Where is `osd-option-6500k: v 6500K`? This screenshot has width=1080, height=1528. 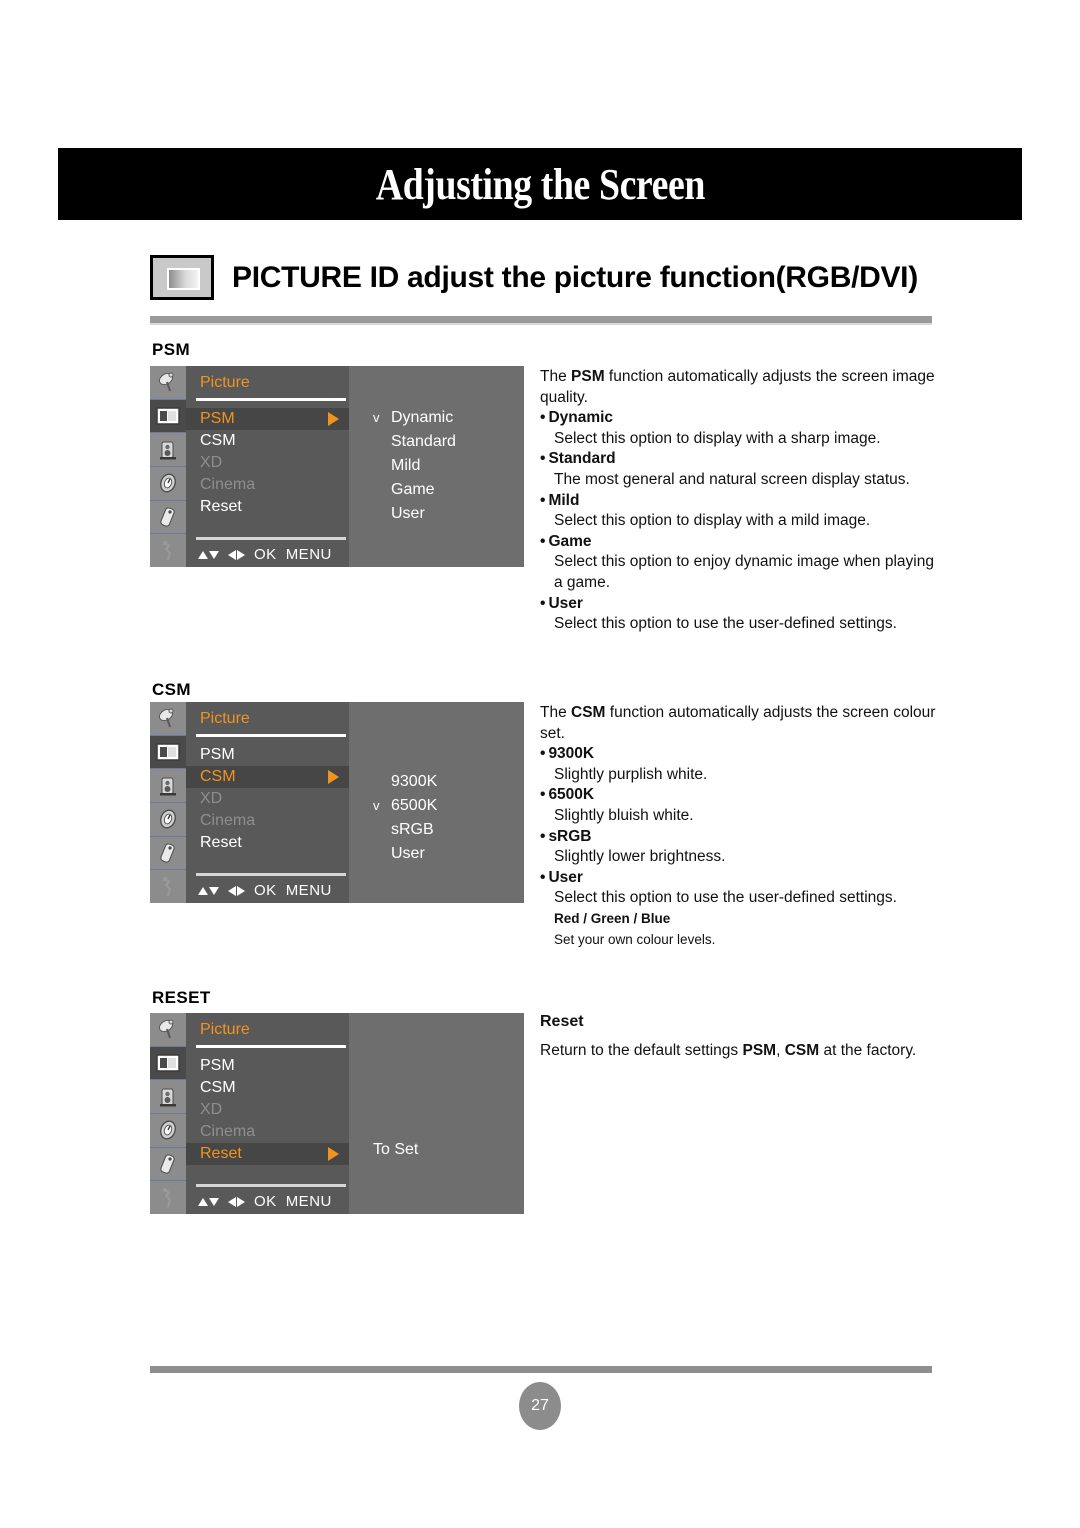
osd-option-6500k: v 6500K is located at coordinates (436, 806).